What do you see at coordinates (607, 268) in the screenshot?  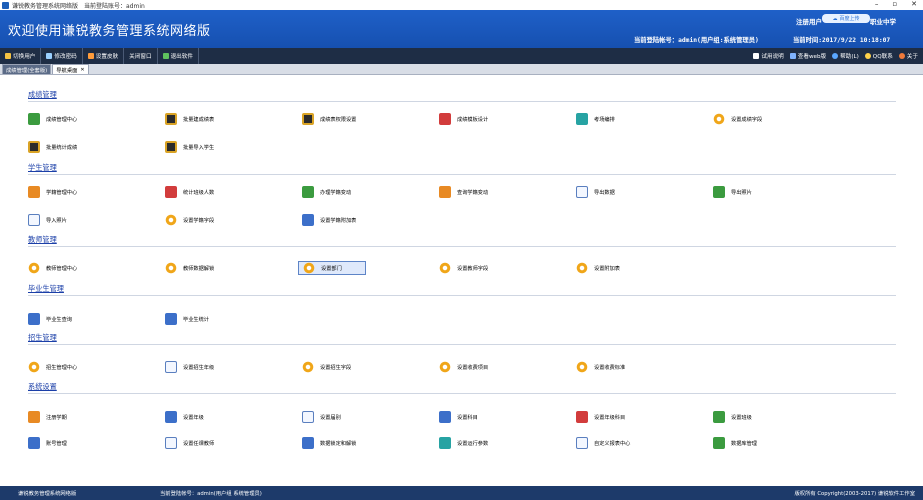 I see `item-label: 设置附加表` at bounding box center [607, 268].